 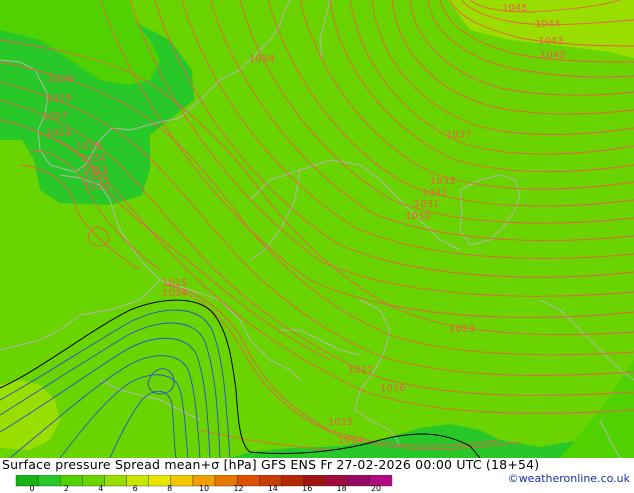 I want to click on color-scale-tick-label: 0, so click(x=32, y=488).